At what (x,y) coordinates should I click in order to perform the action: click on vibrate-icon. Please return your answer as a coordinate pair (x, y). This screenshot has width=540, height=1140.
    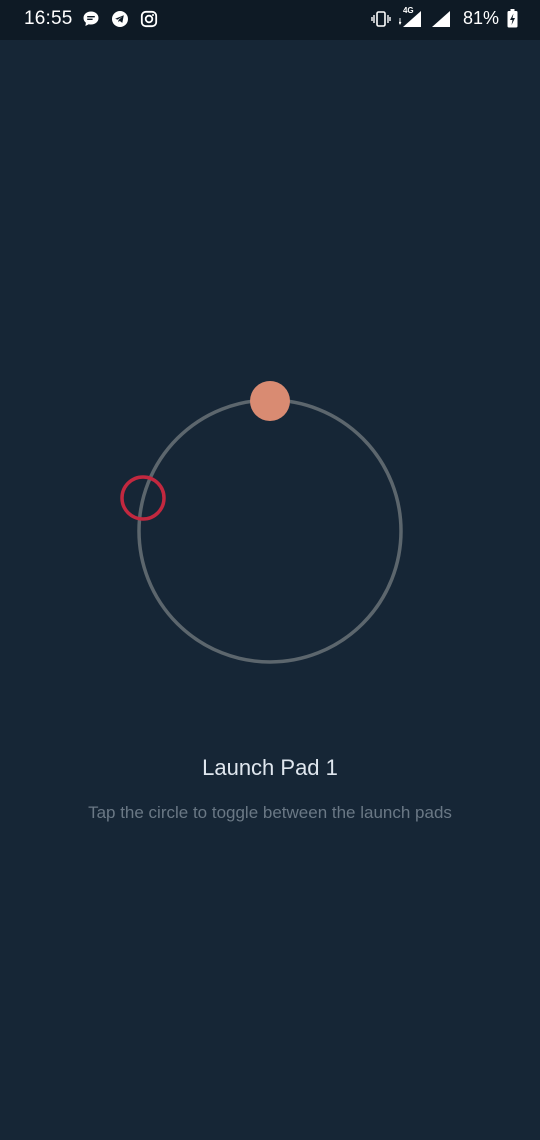
    Looking at the image, I should click on (381, 19).